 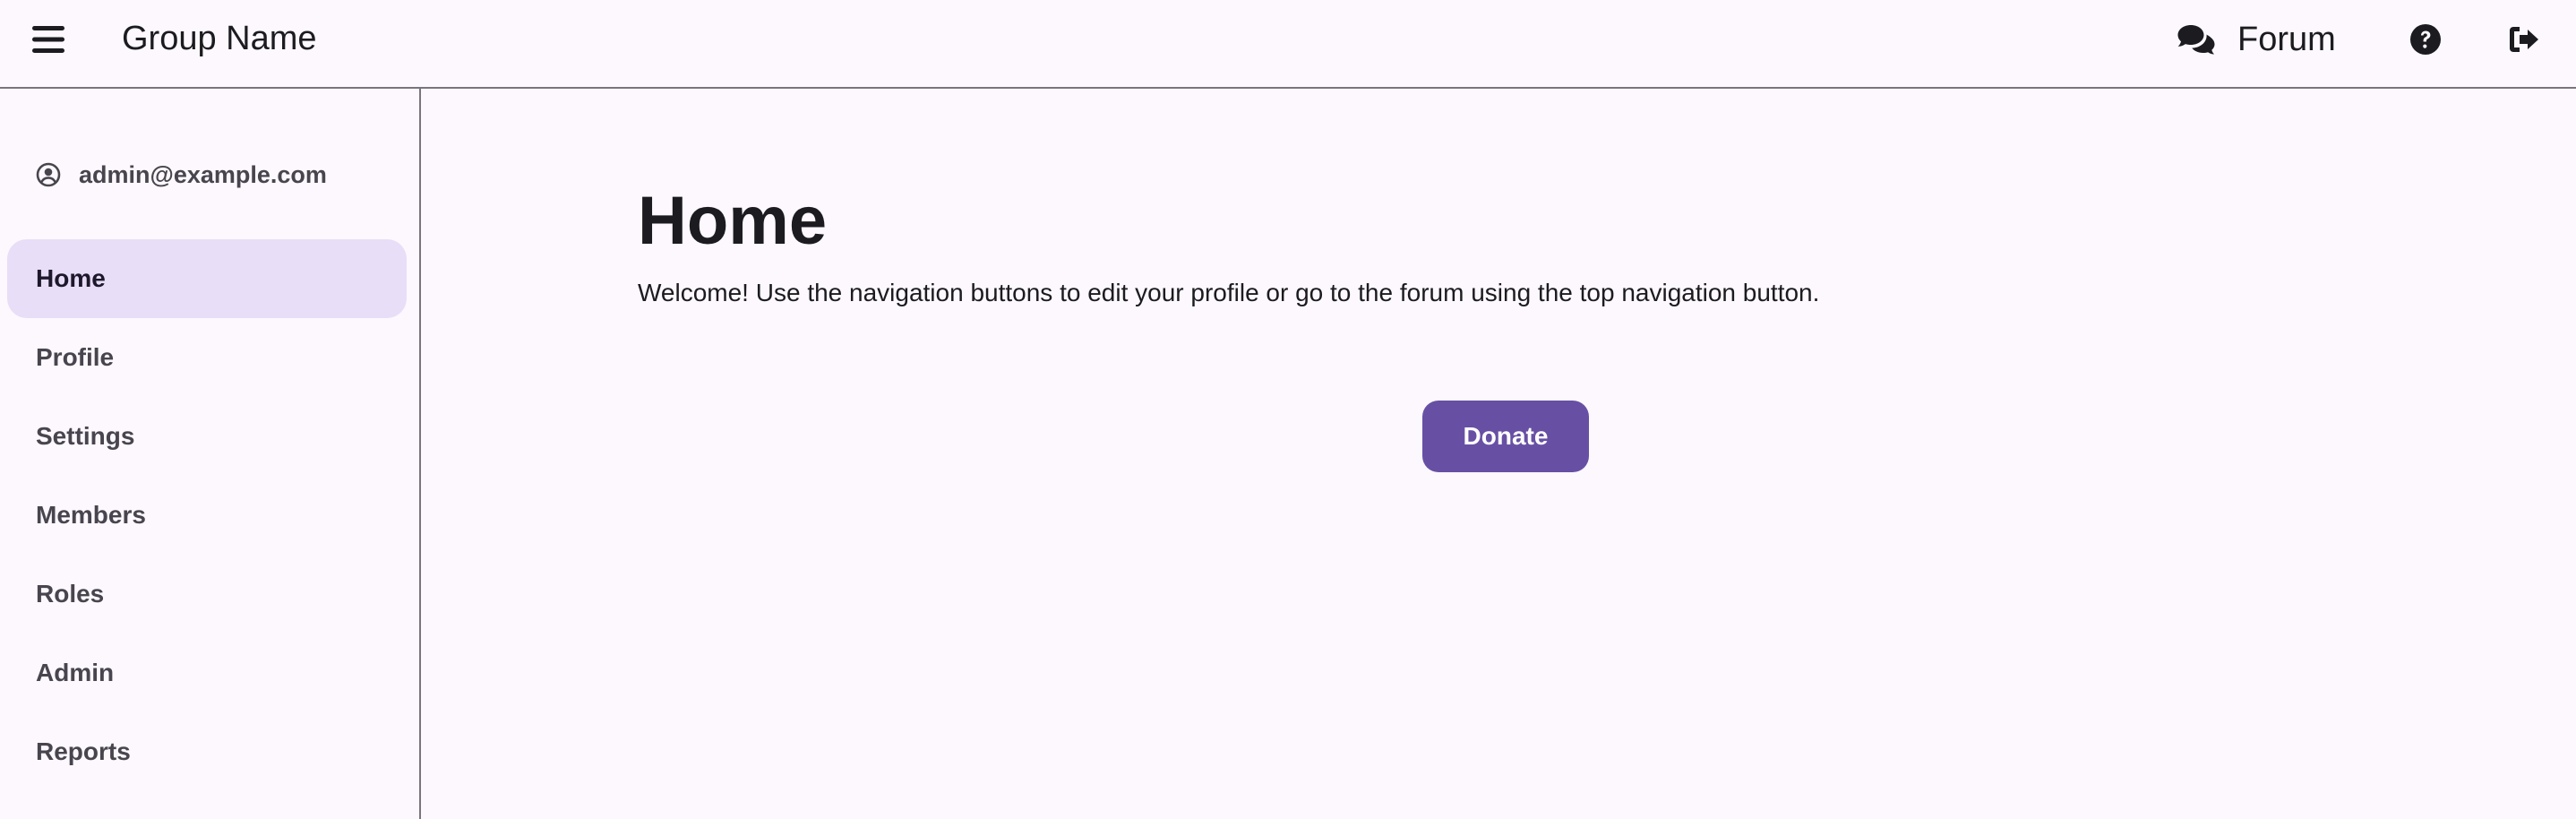 What do you see at coordinates (207, 751) in the screenshot?
I see `sidebar-item-reports: Reports` at bounding box center [207, 751].